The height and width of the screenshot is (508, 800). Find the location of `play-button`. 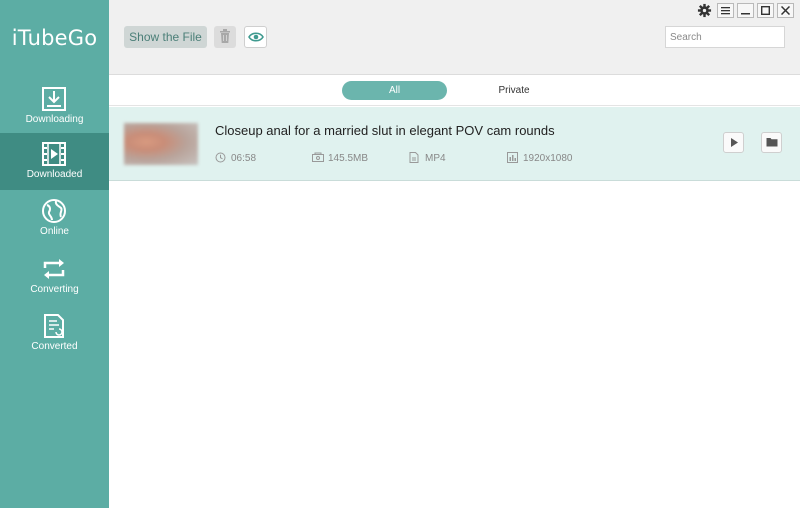

play-button is located at coordinates (733, 142).